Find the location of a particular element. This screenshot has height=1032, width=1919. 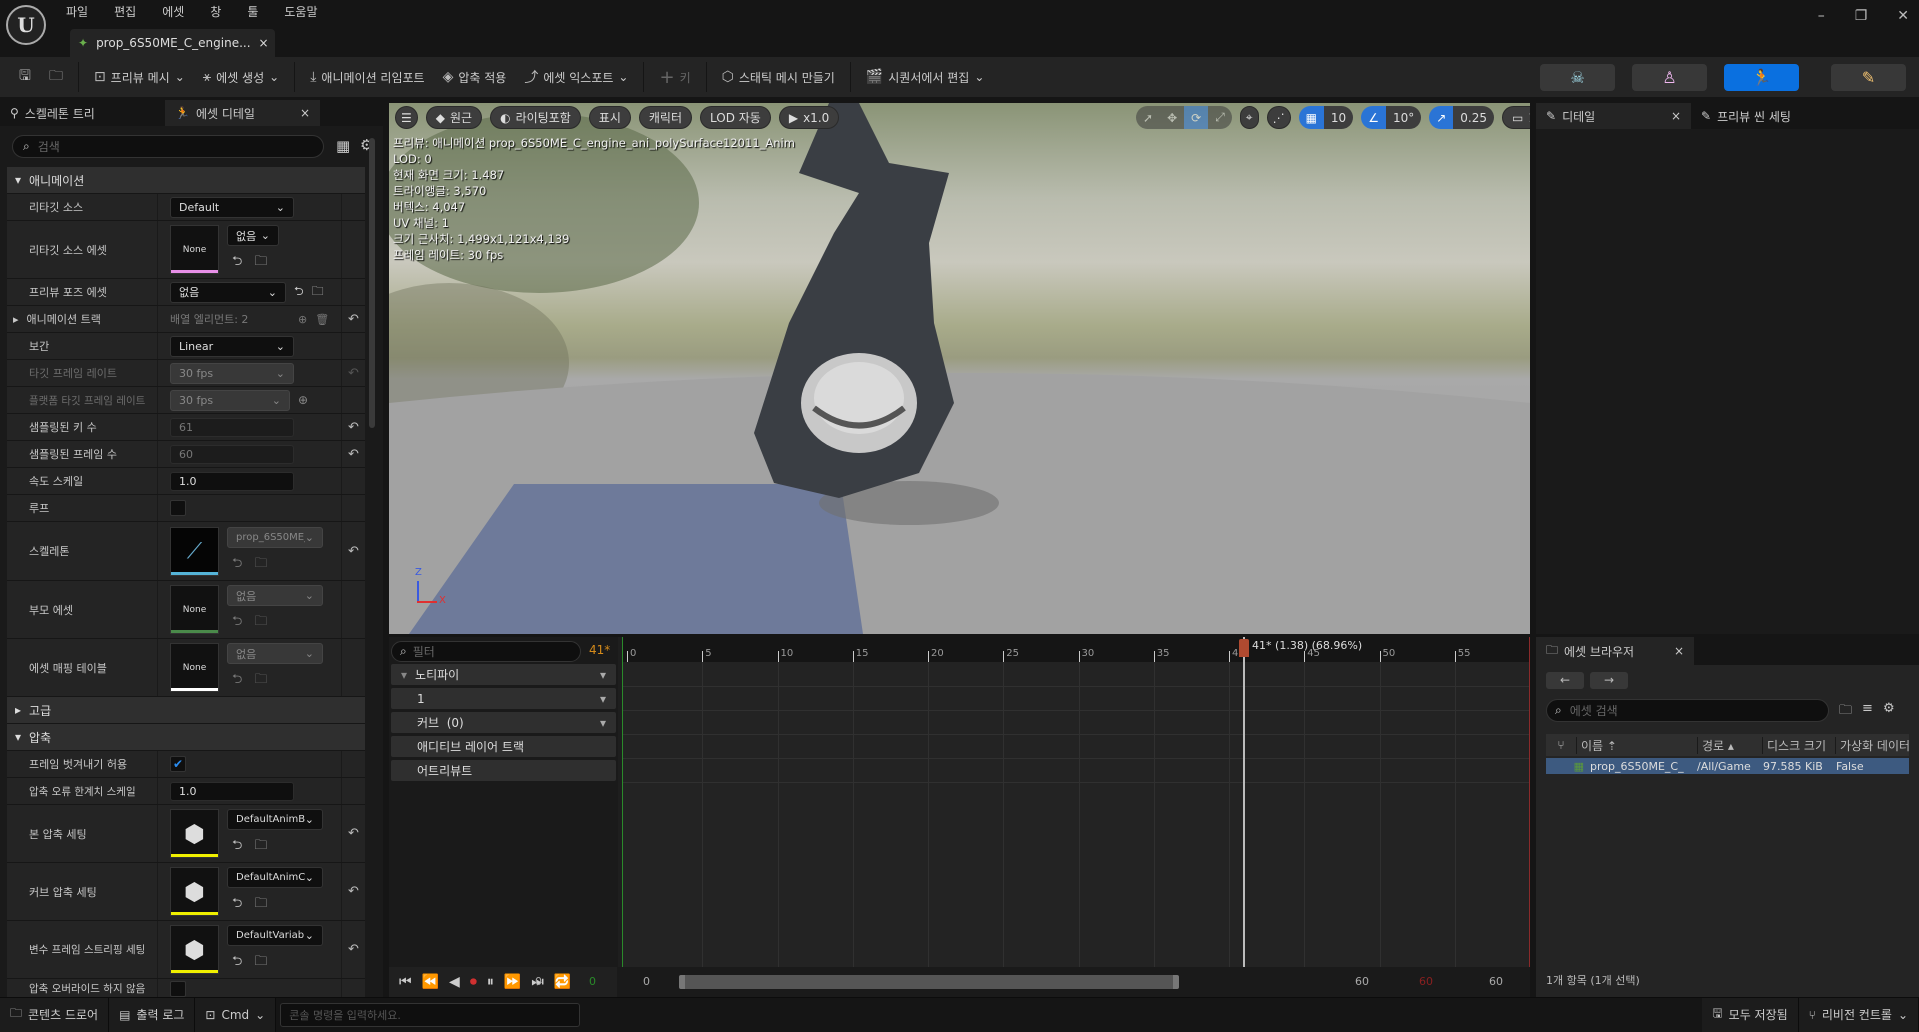

restore-icon: ❐ is located at coordinates (1861, 16).